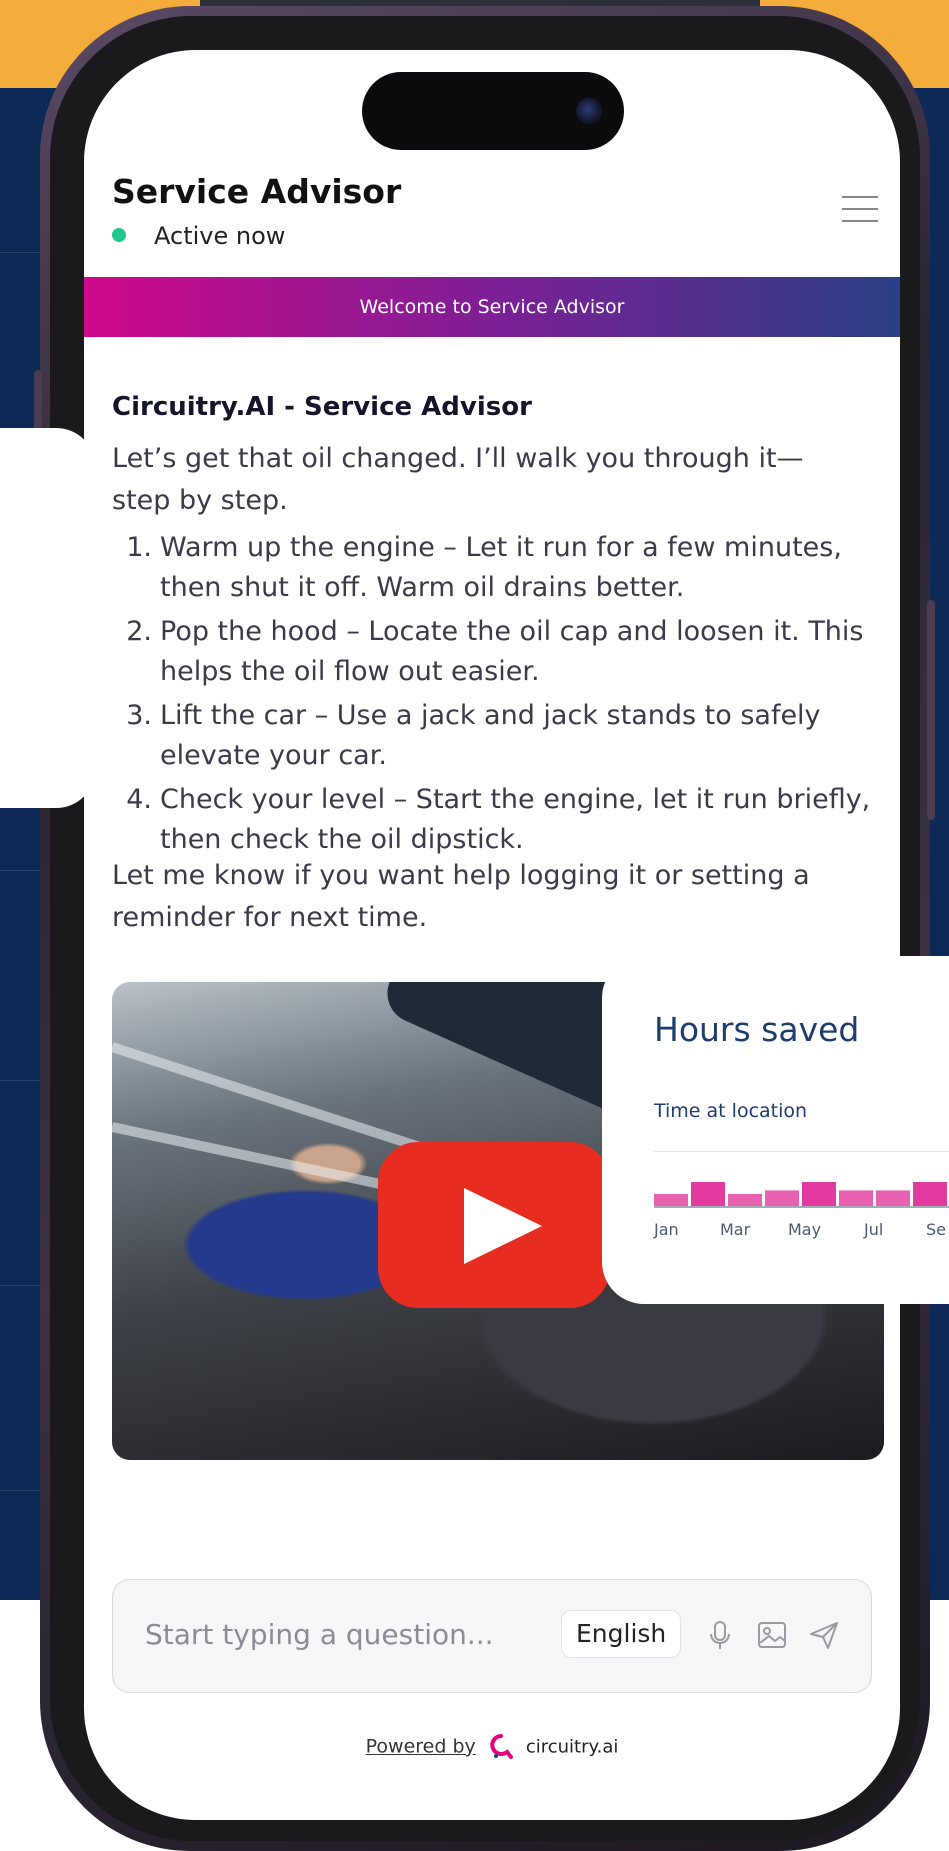 The width and height of the screenshot is (949, 1851). What do you see at coordinates (494, 1225) in the screenshot?
I see `play-icon` at bounding box center [494, 1225].